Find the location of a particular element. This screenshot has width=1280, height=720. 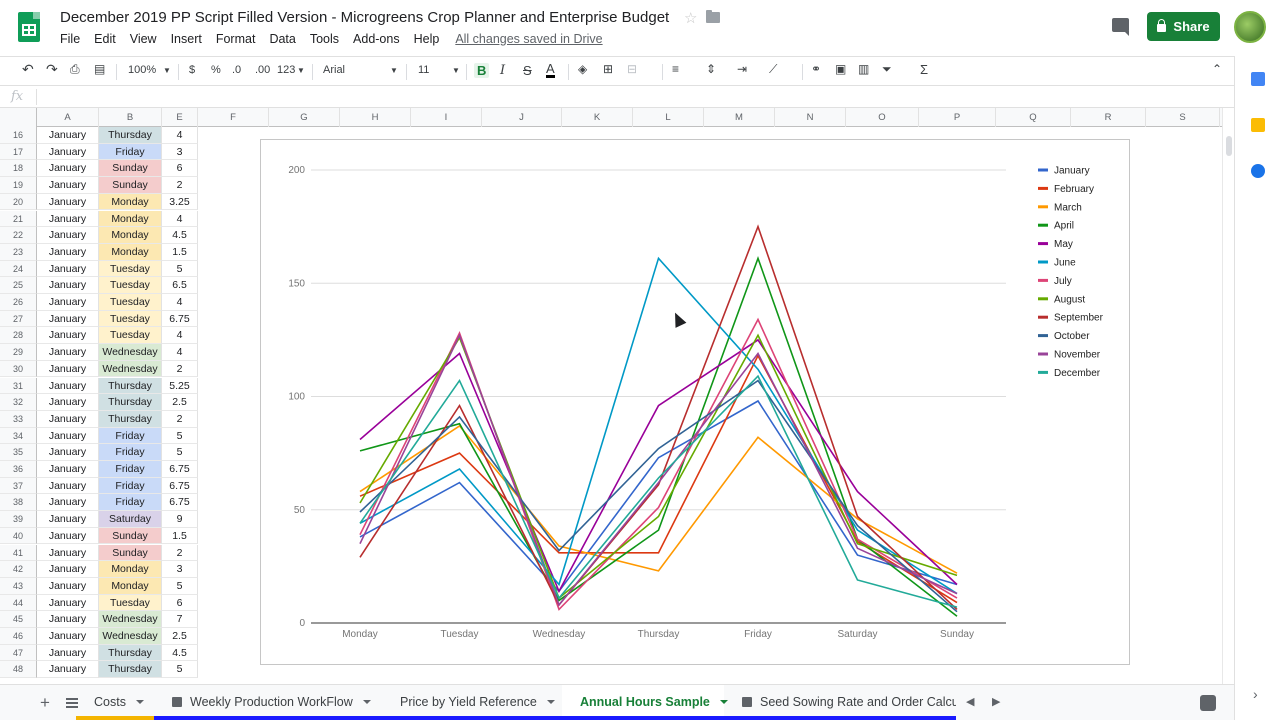

cell-hours: 5.25 is located at coordinates (180, 386).